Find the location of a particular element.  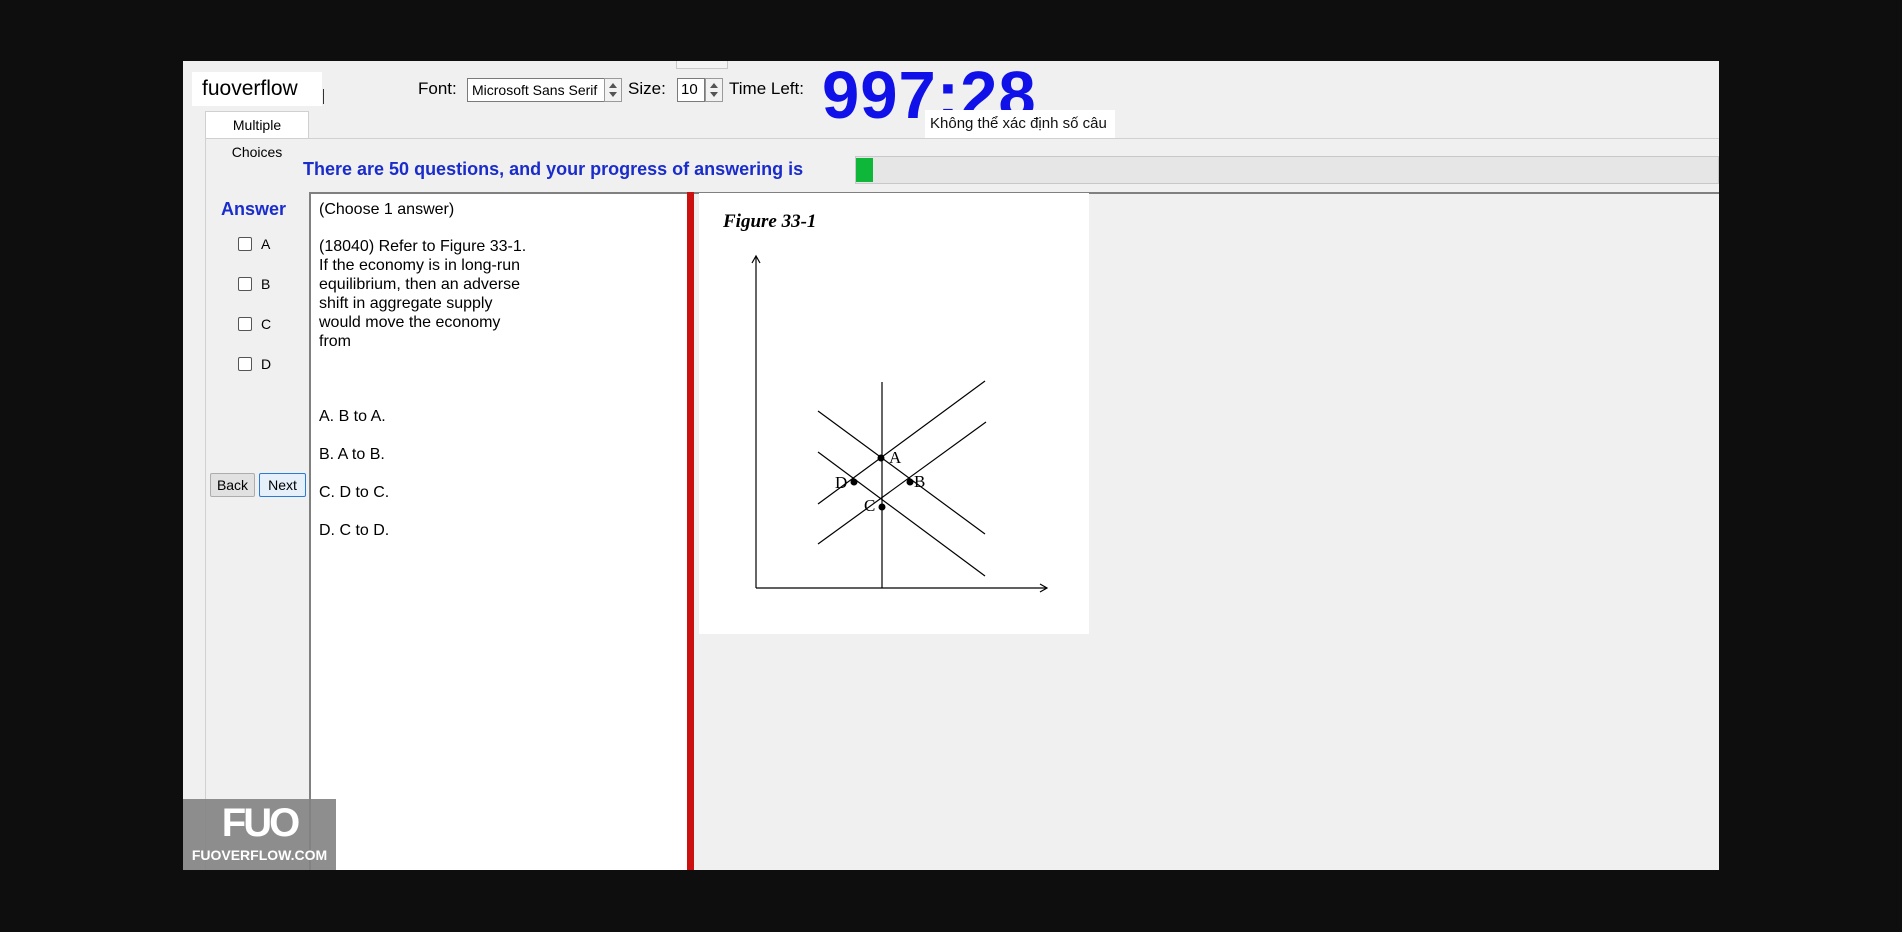

font-spinner is located at coordinates (613, 90).